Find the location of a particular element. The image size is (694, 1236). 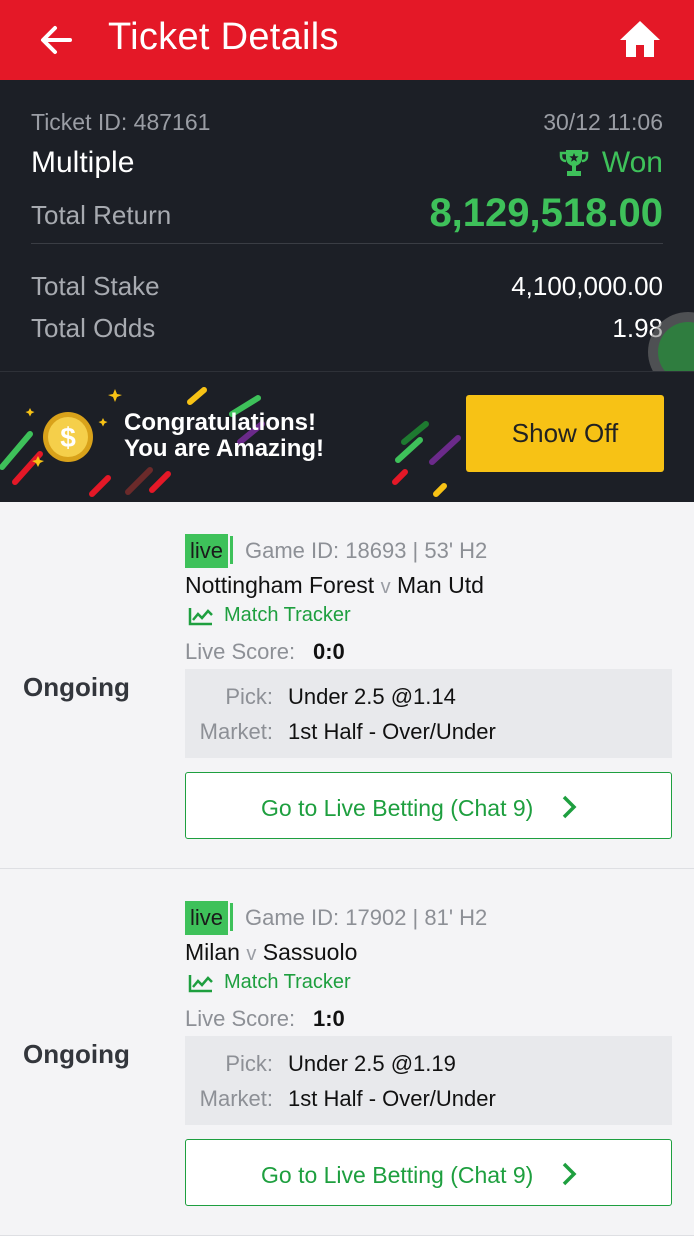

trophy-icon is located at coordinates (574, 163).